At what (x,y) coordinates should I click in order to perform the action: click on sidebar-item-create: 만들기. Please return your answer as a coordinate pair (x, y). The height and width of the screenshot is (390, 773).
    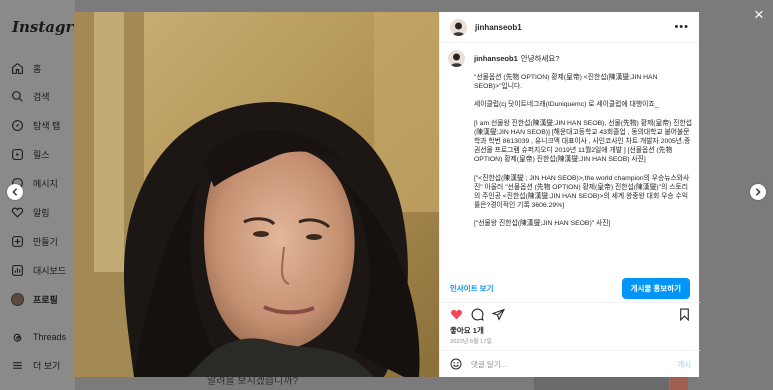
    Looking at the image, I should click on (34, 241).